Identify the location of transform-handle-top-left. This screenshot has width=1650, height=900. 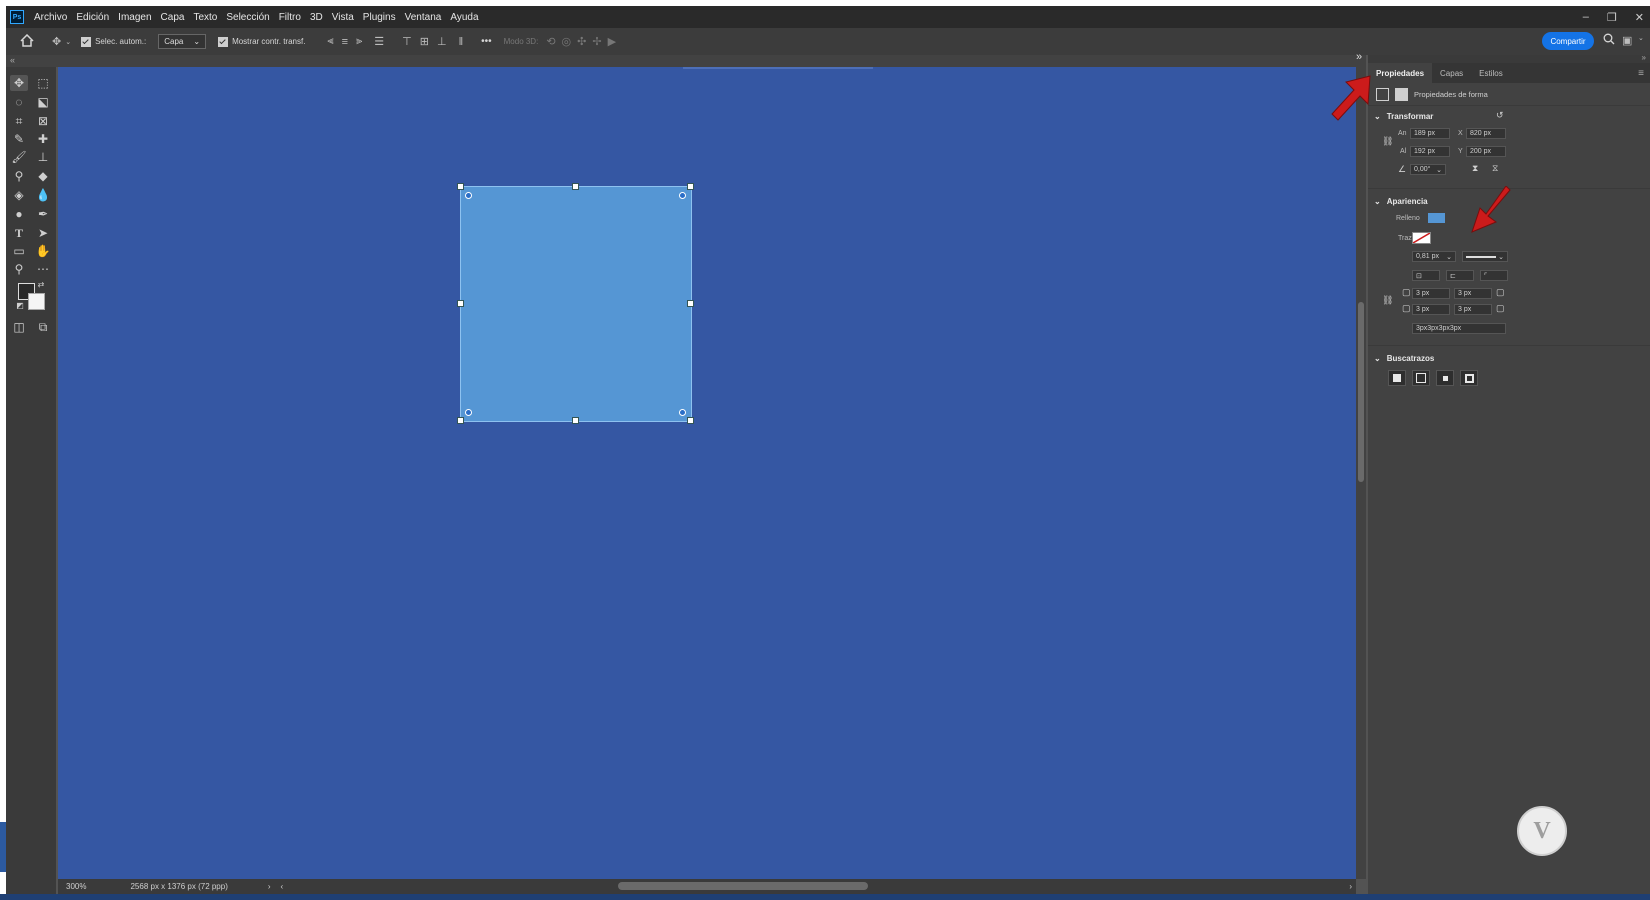
(460, 186).